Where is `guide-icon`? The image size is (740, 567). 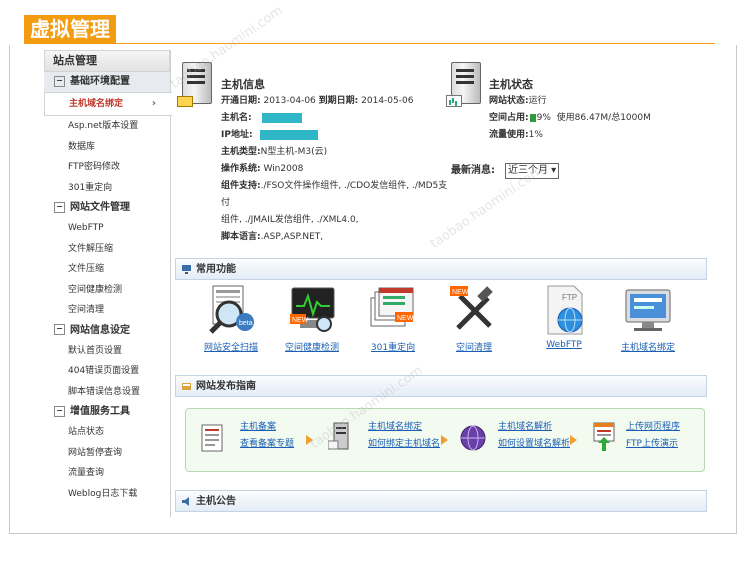
guide-icon is located at coordinates (186, 386).